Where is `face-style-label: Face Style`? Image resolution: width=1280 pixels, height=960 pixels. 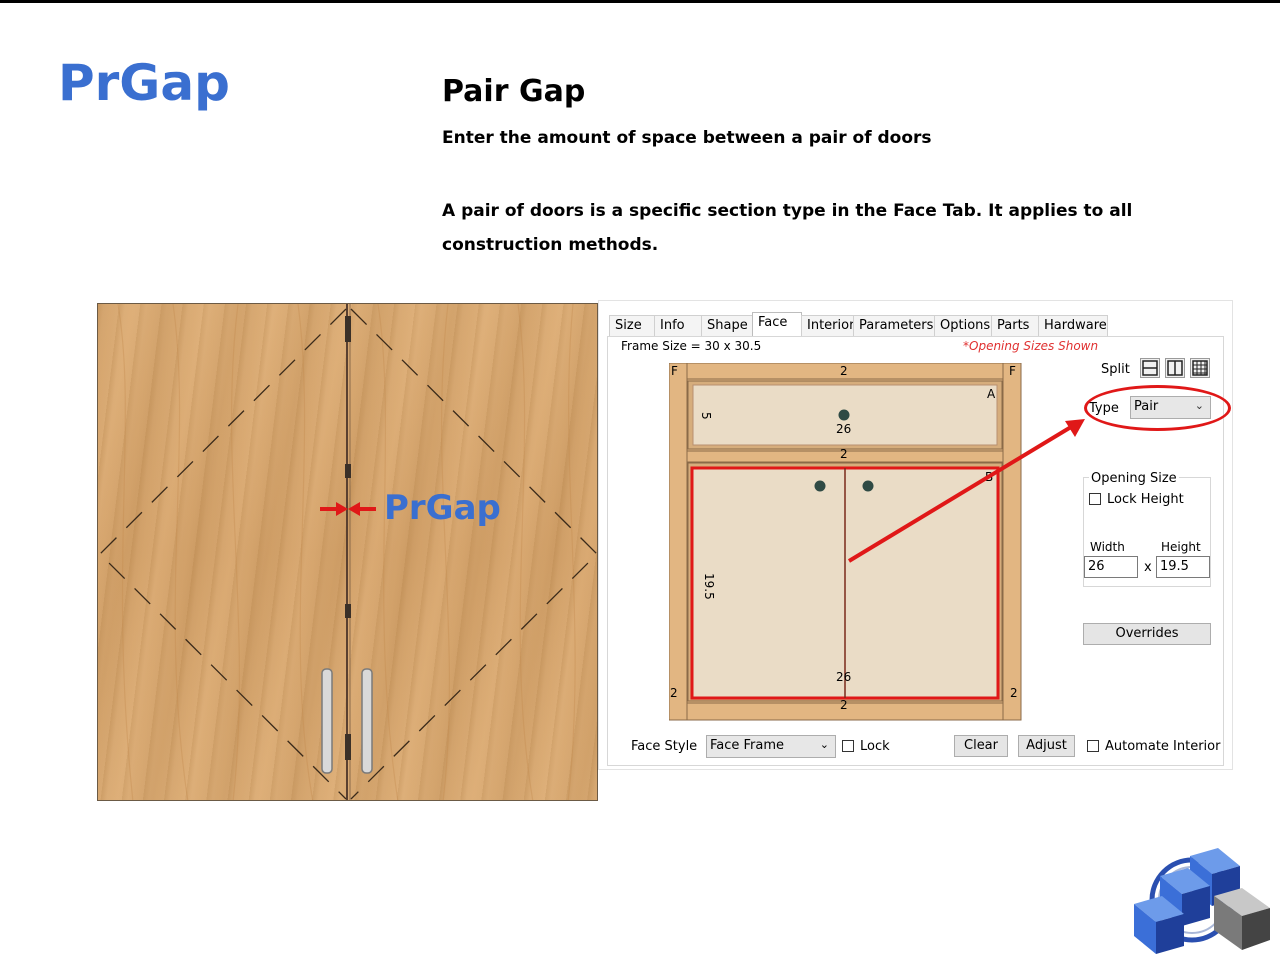
face-style-label: Face Style is located at coordinates (664, 746).